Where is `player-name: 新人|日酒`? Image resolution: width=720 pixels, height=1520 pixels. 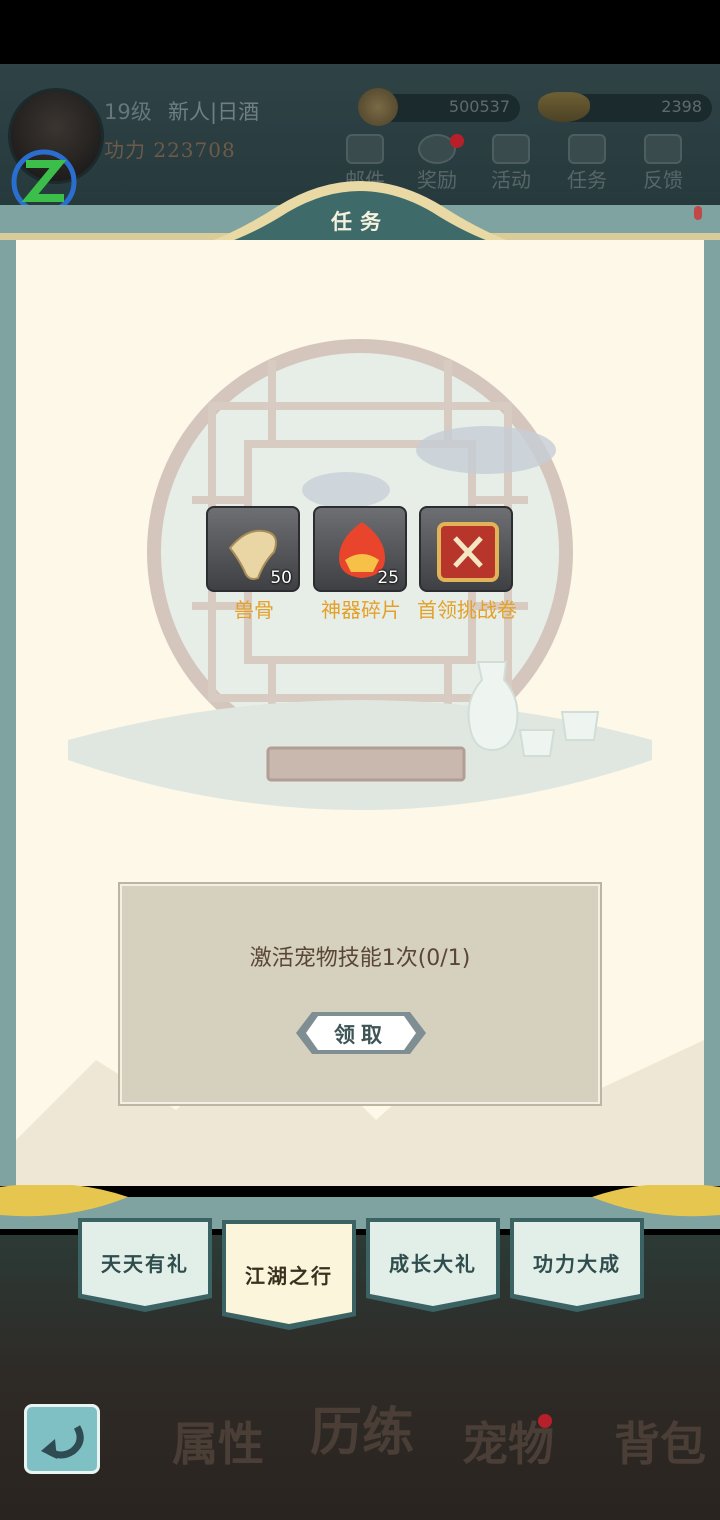
player-name: 新人|日酒 is located at coordinates (214, 112).